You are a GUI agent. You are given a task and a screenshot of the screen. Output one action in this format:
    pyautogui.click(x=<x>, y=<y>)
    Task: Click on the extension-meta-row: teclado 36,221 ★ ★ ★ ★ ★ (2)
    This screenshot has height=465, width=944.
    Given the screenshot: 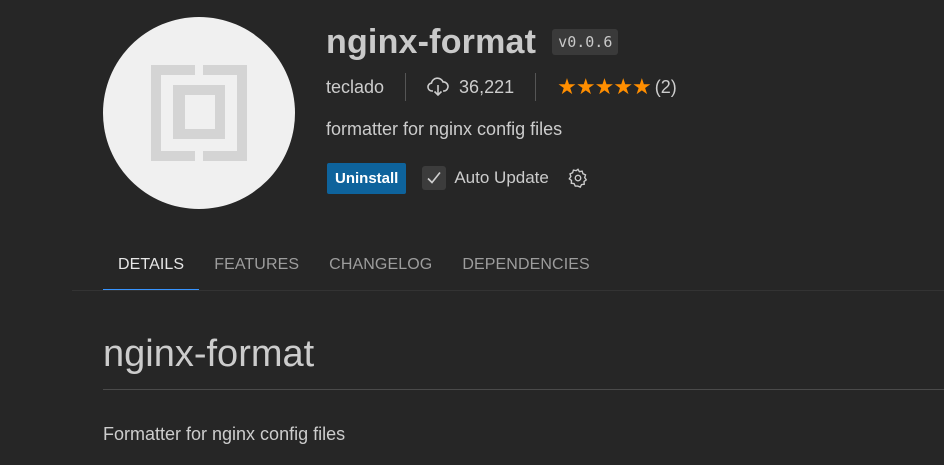 What is the action you would take?
    pyautogui.click(x=501, y=87)
    